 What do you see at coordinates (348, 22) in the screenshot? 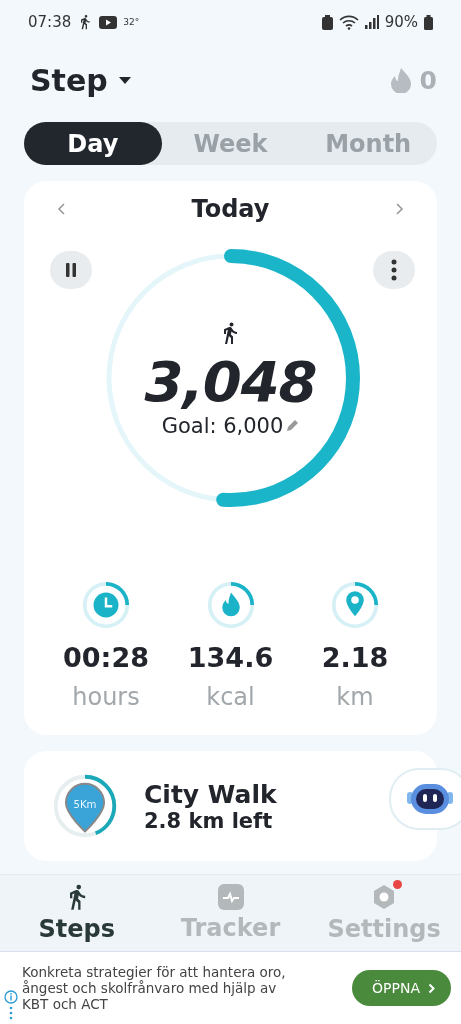
I see `wifi-icon` at bounding box center [348, 22].